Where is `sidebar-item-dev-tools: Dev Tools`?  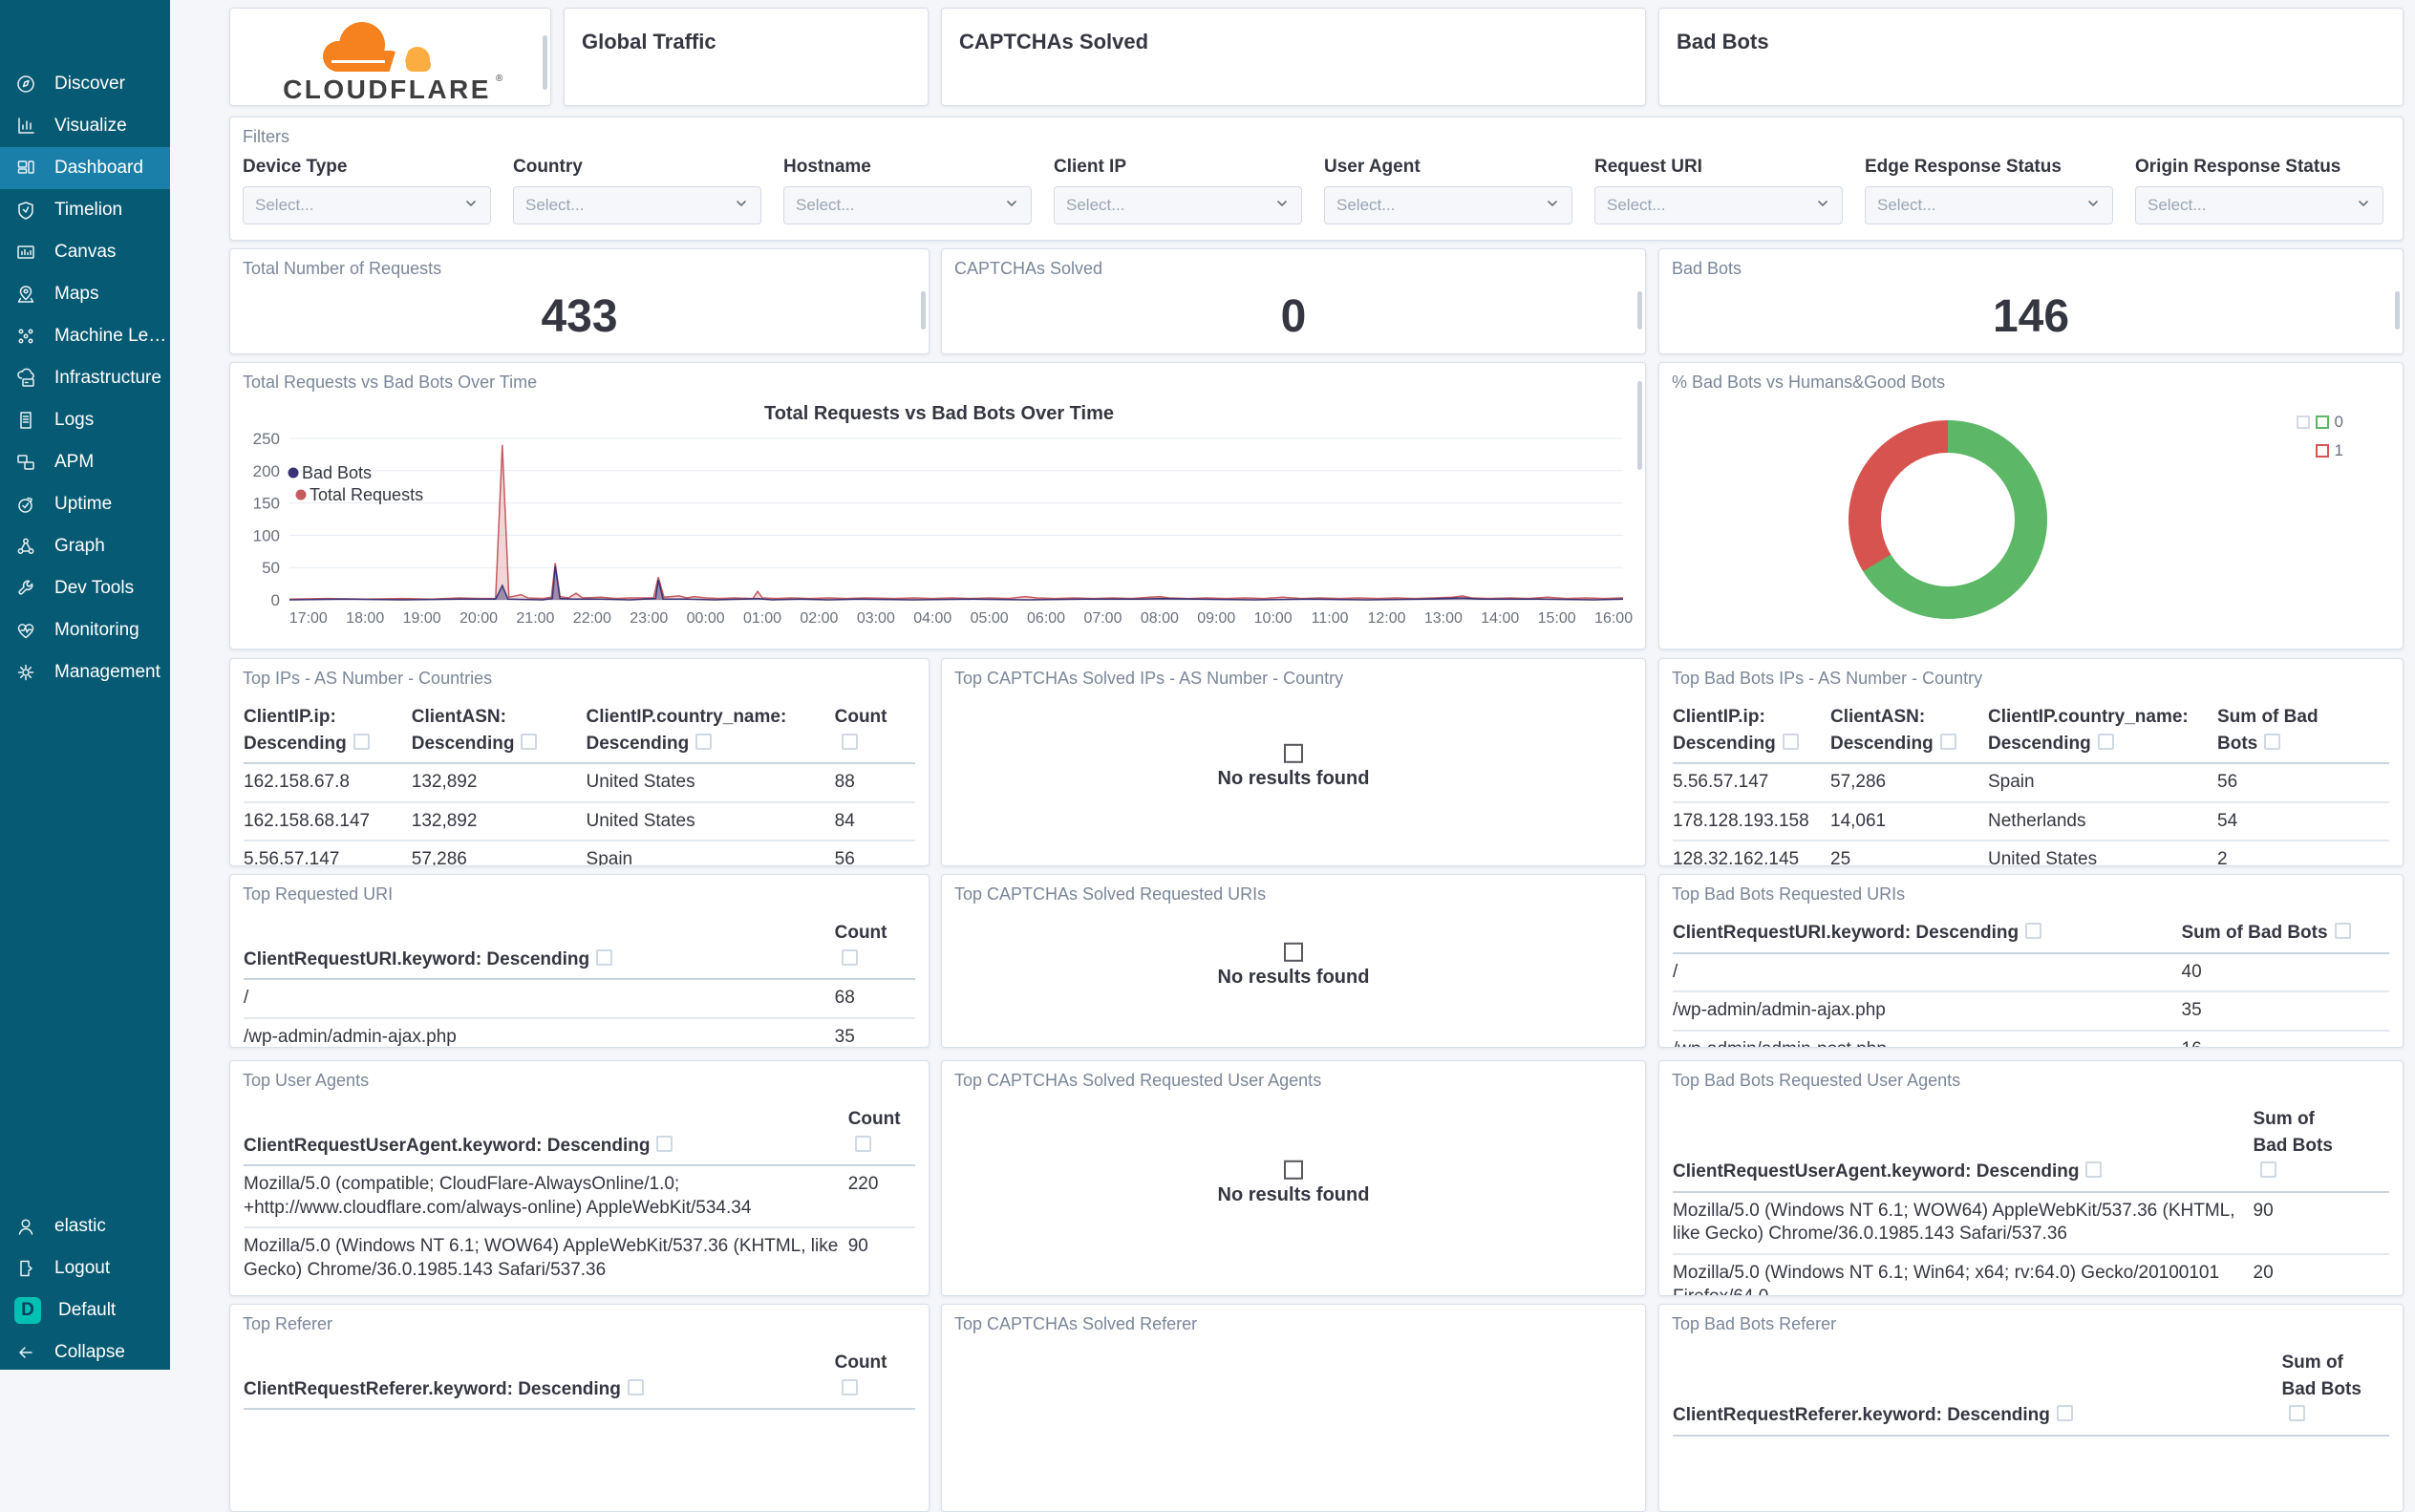
sidebar-item-dev-tools: Dev Tools is located at coordinates (85, 588).